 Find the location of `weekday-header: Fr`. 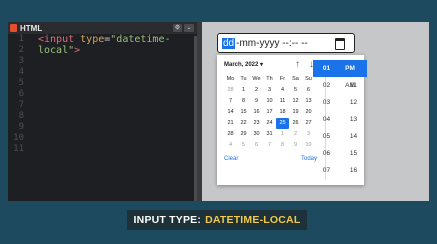

weekday-header: Fr is located at coordinates (282, 79).